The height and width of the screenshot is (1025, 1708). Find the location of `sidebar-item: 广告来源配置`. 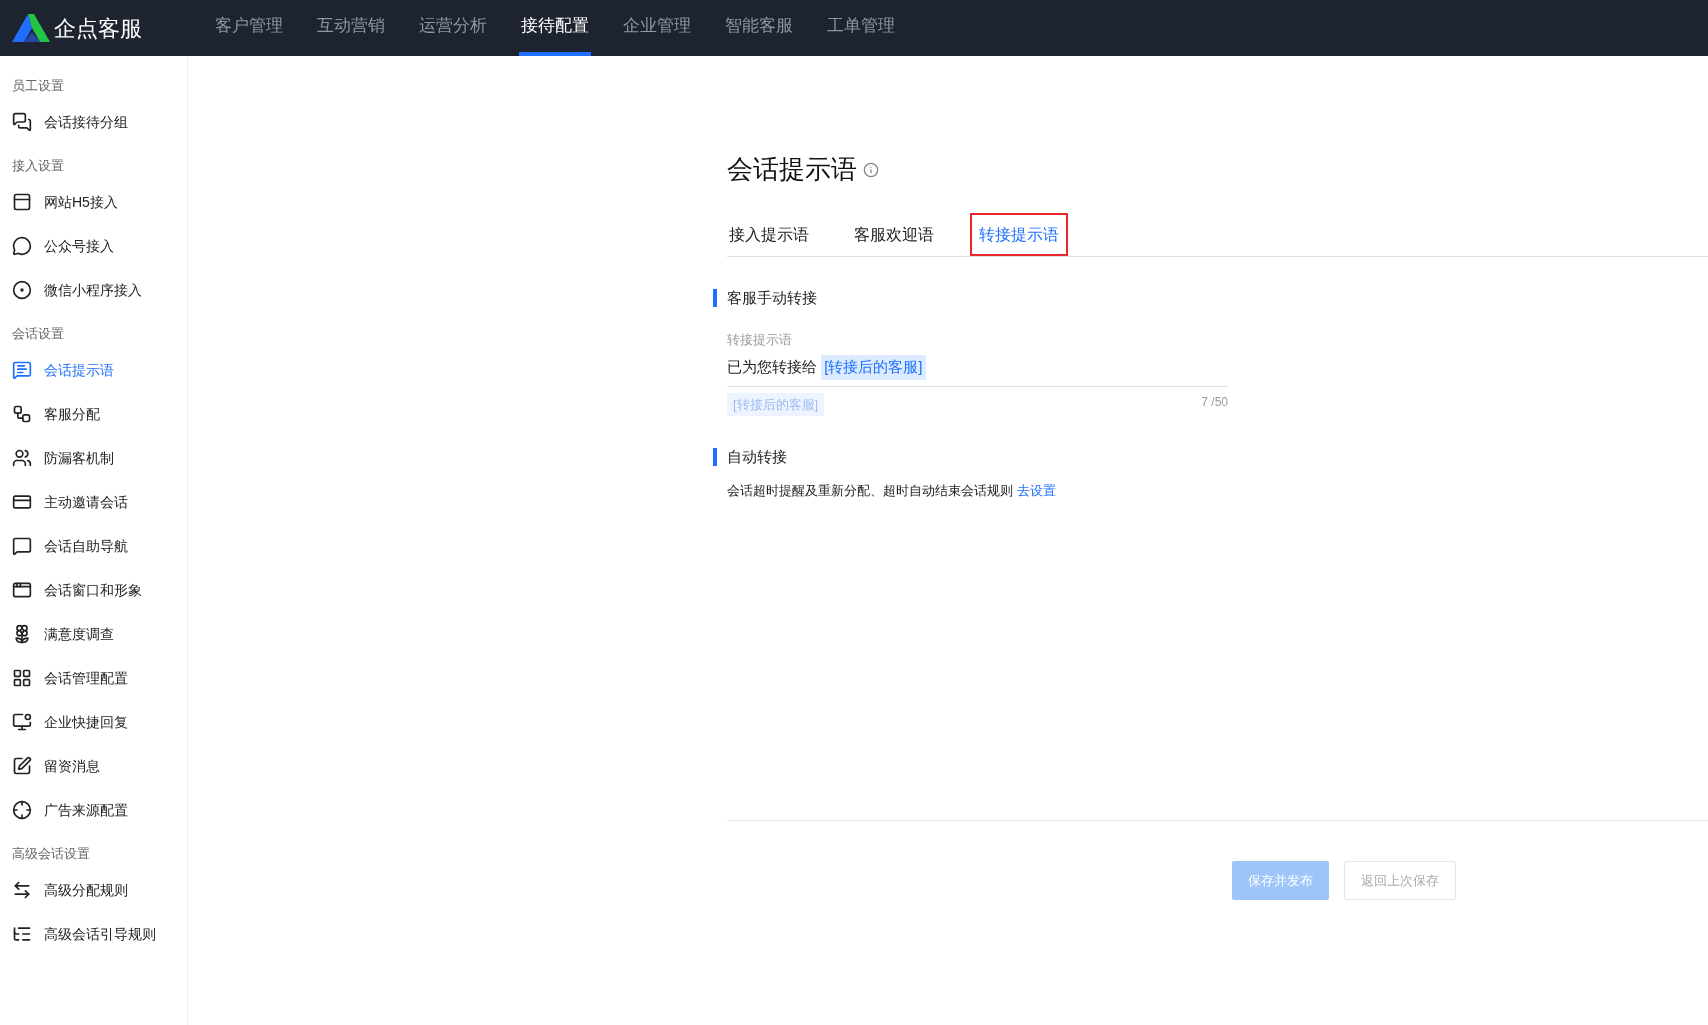

sidebar-item: 广告来源配置 is located at coordinates (93, 810).